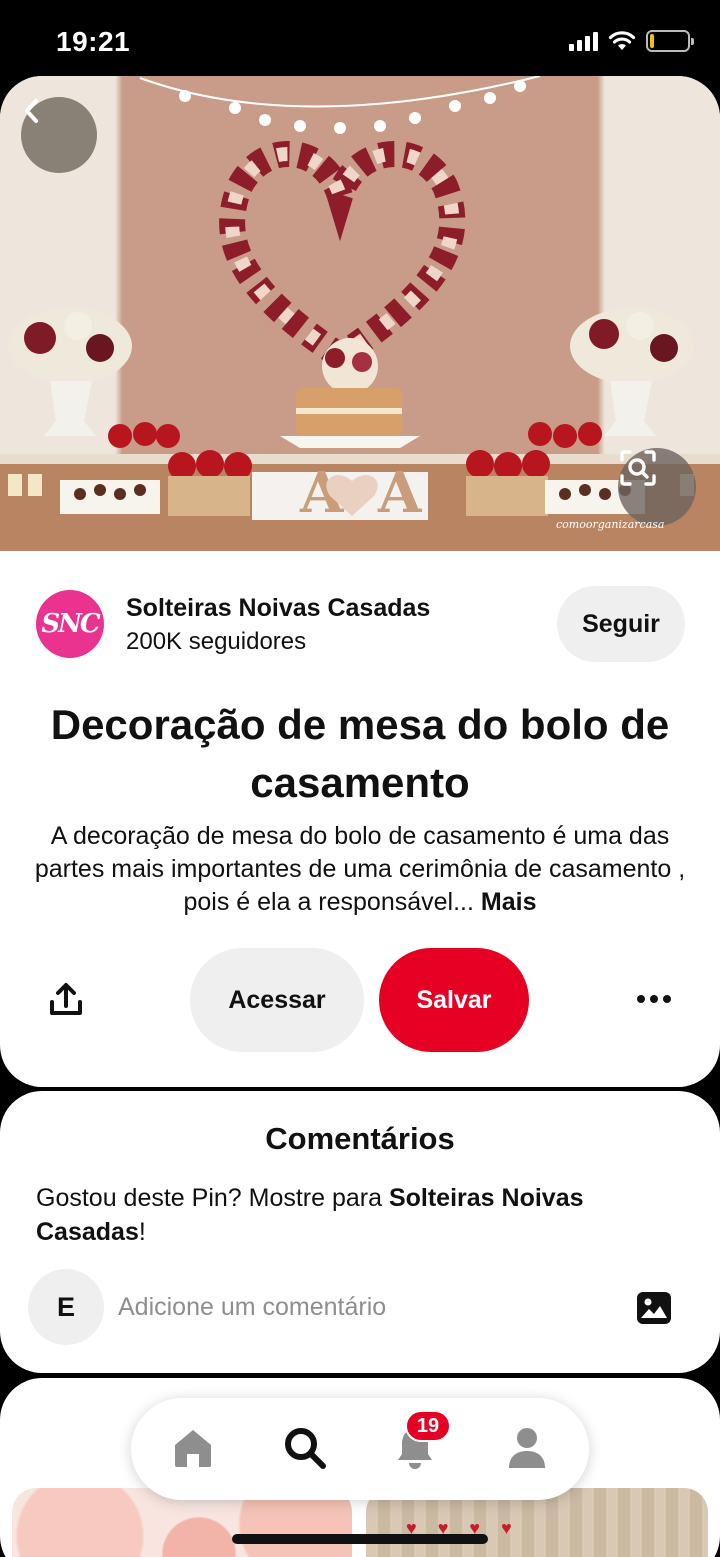 The height and width of the screenshot is (1557, 720). I want to click on share-icon, so click(66, 1000).